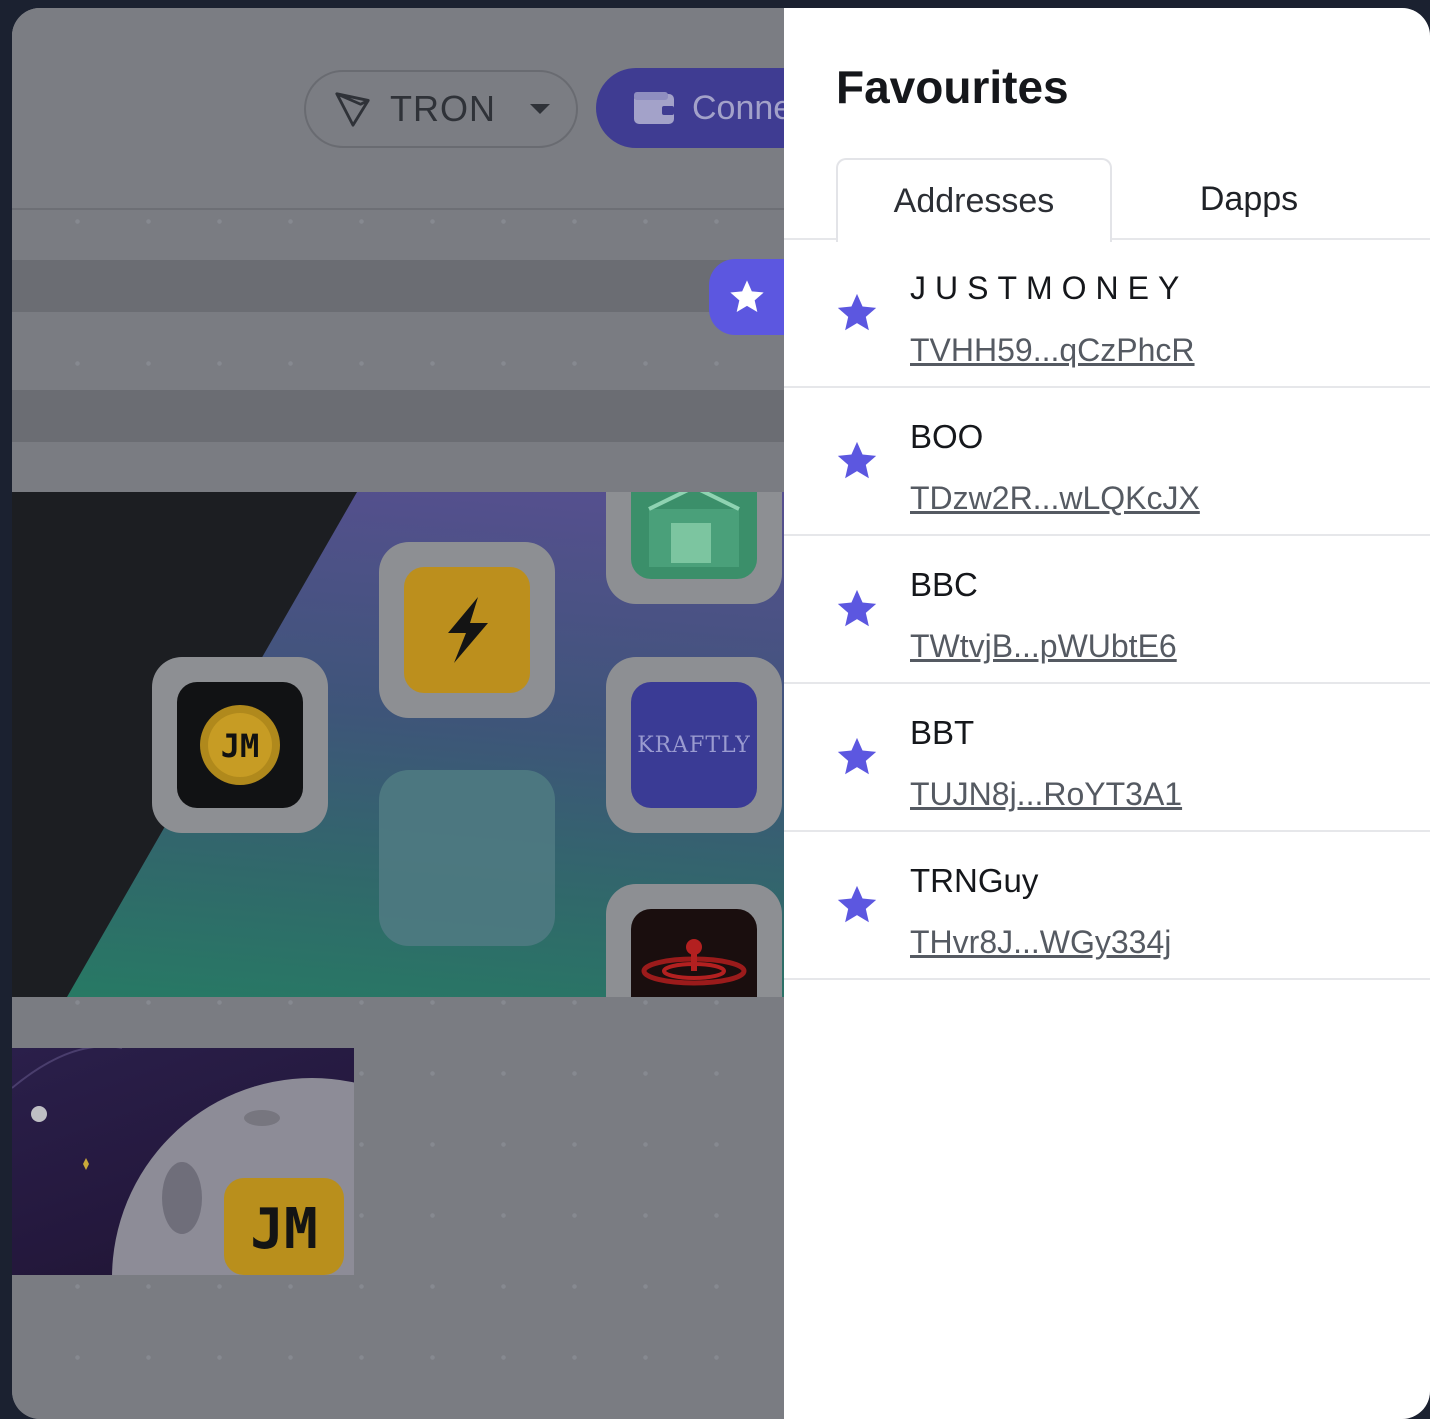 This screenshot has height=1419, width=1430. What do you see at coordinates (1249, 199) in the screenshot?
I see `tab-dapps: Dapps` at bounding box center [1249, 199].